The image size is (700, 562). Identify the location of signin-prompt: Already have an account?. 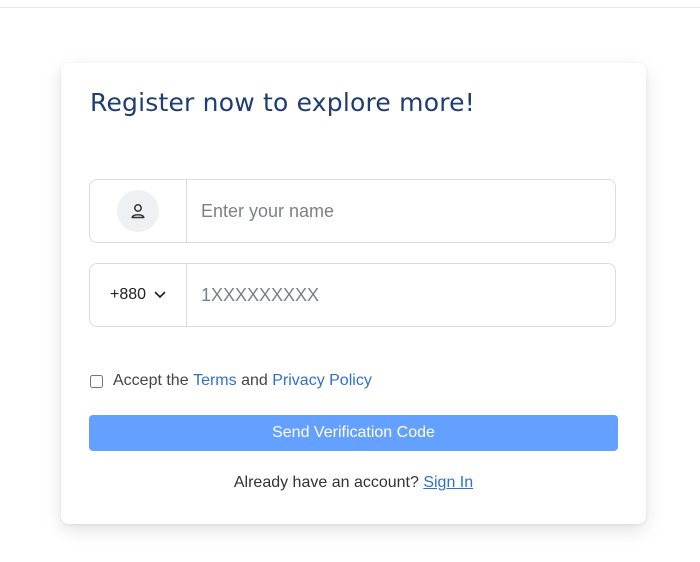
(326, 482).